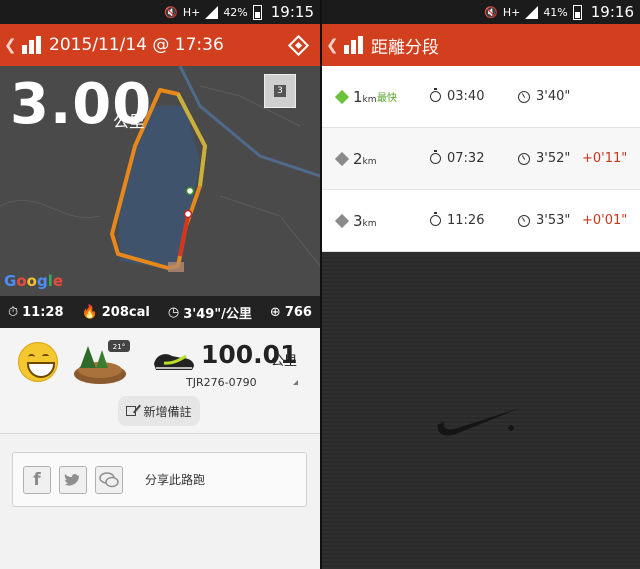  Describe the element at coordinates (73, 479) in the screenshot. I see `twitter-icon` at that location.